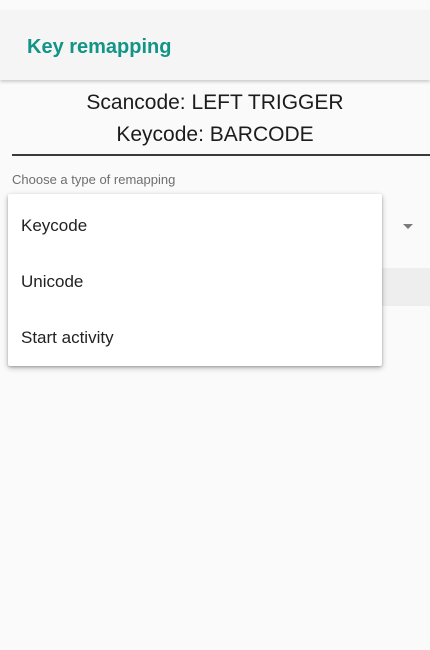  What do you see at coordinates (215, 45) in the screenshot?
I see `app-bar: Key remapping` at bounding box center [215, 45].